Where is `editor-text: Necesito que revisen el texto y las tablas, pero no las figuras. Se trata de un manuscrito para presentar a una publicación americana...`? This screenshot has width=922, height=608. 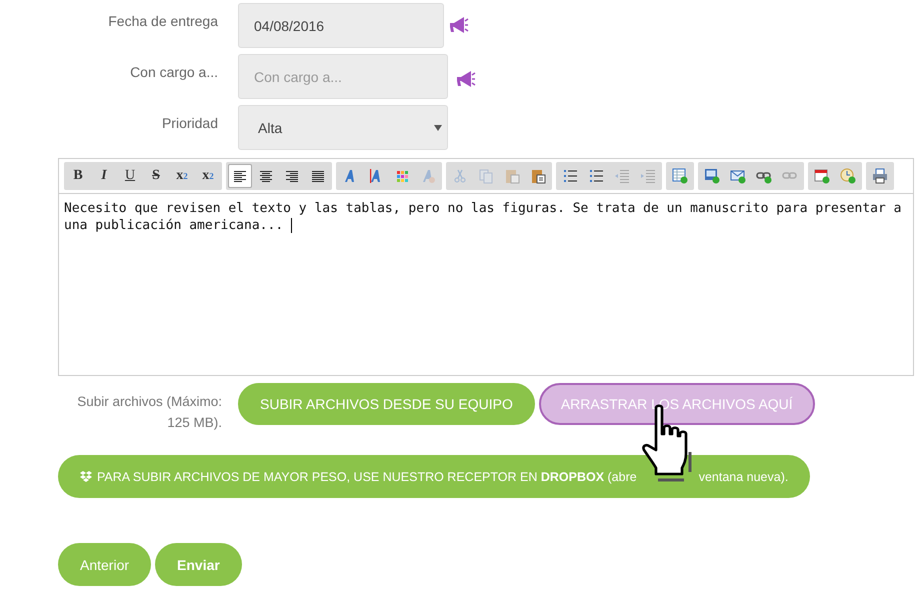
editor-text: Necesito que revisen el texto y las tablas, pero no las figuras. Se trata de un manuscrito para presentar a una publicación americana... is located at coordinates (482, 217).